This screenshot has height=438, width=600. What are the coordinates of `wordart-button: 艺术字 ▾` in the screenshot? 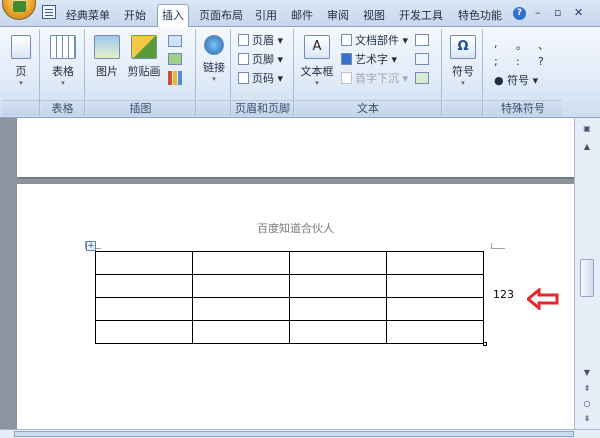 It's located at (369, 60).